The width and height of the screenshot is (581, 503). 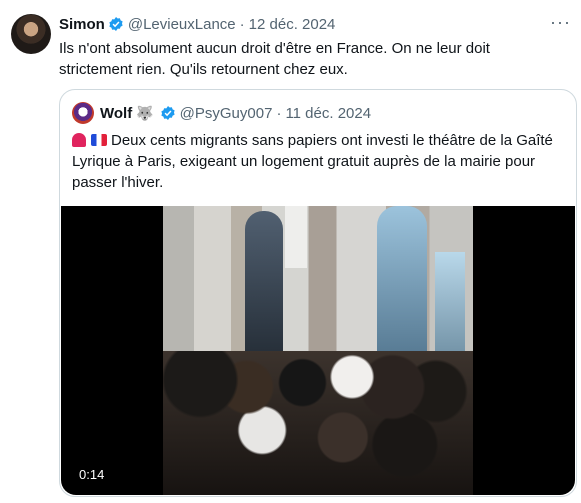 What do you see at coordinates (182, 24) in the screenshot?
I see `author-handle: @LevieuxLance` at bounding box center [182, 24].